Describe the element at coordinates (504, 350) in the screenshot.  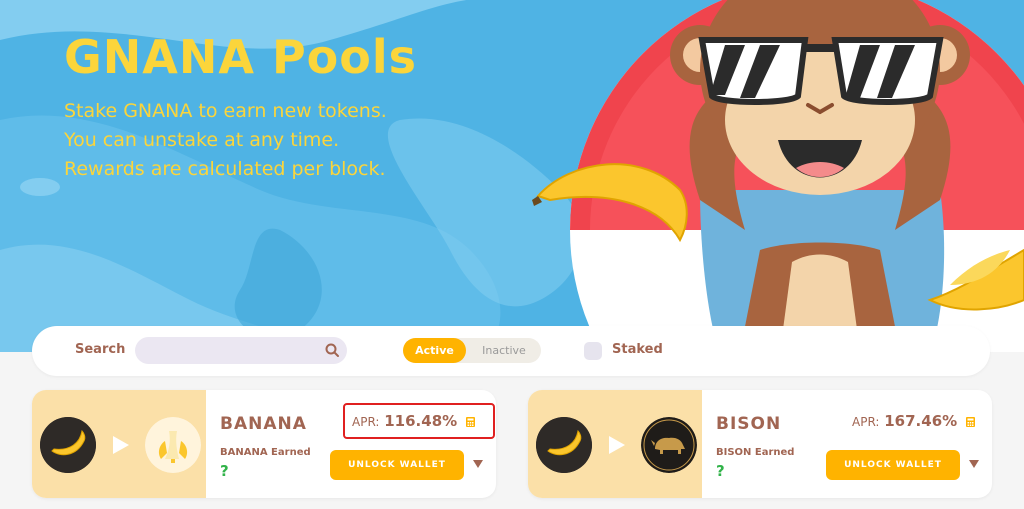
I see `inactive-tab: Inactive` at that location.